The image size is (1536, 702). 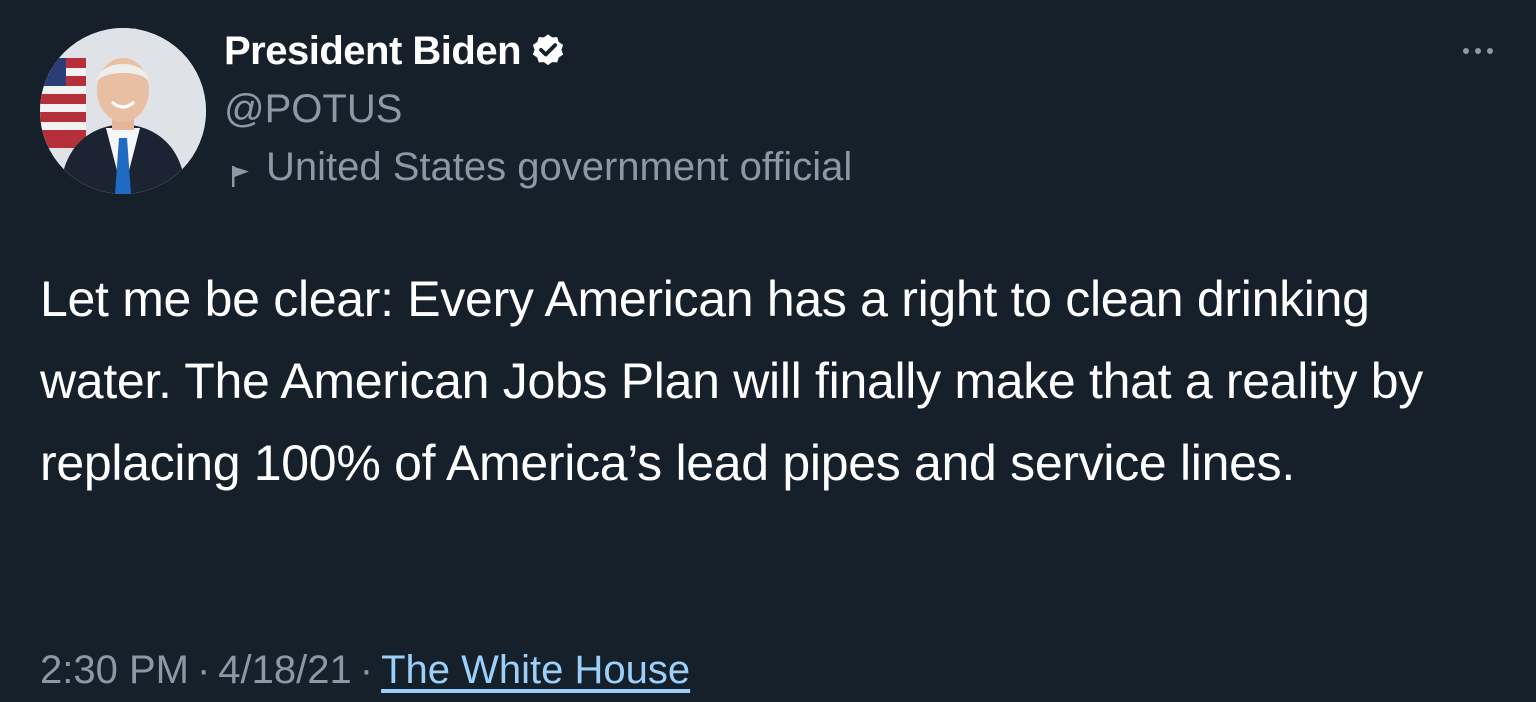 I want to click on name-row: President Biden, so click(x=538, y=51).